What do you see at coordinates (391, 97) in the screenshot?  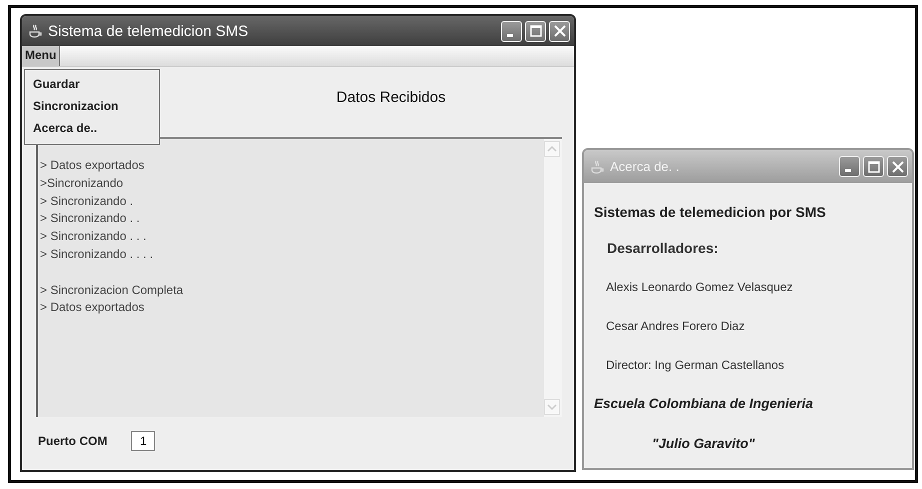 I see `panel-heading: Datos Recibidos` at bounding box center [391, 97].